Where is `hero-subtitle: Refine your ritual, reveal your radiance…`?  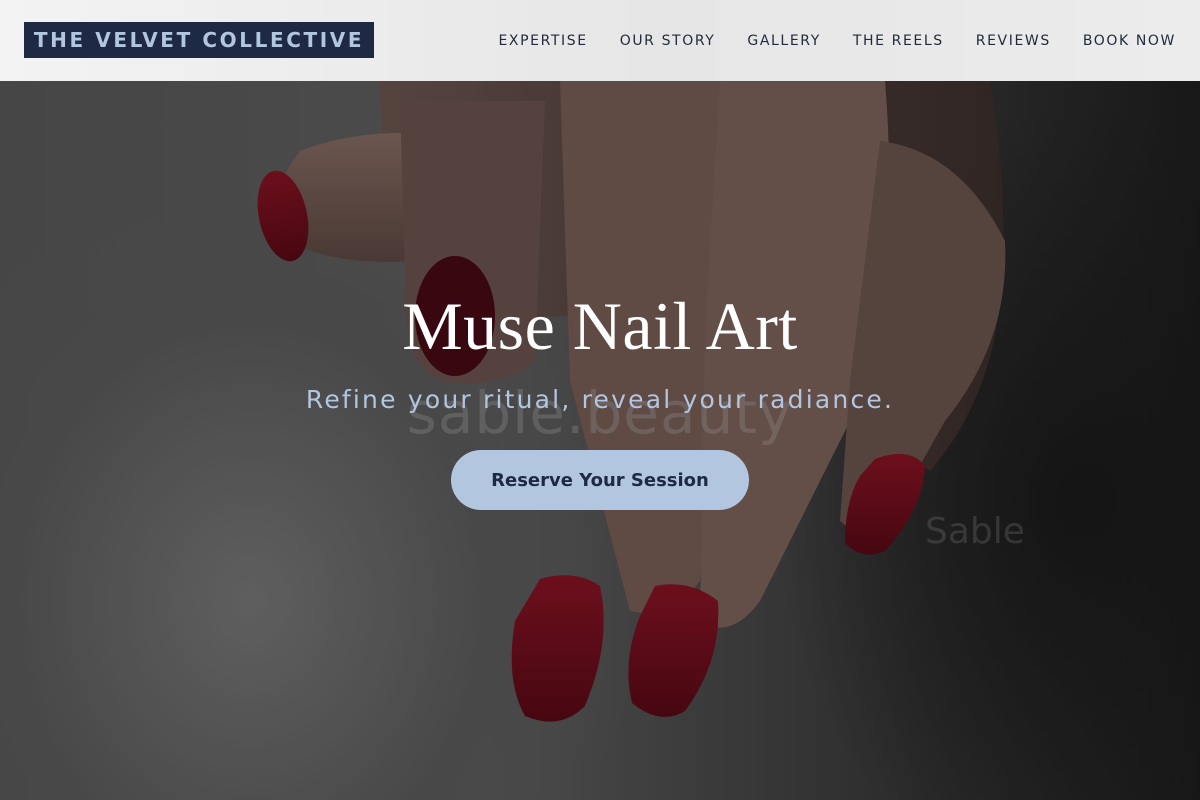 hero-subtitle: Refine your ritual, reveal your radiance… is located at coordinates (600, 399).